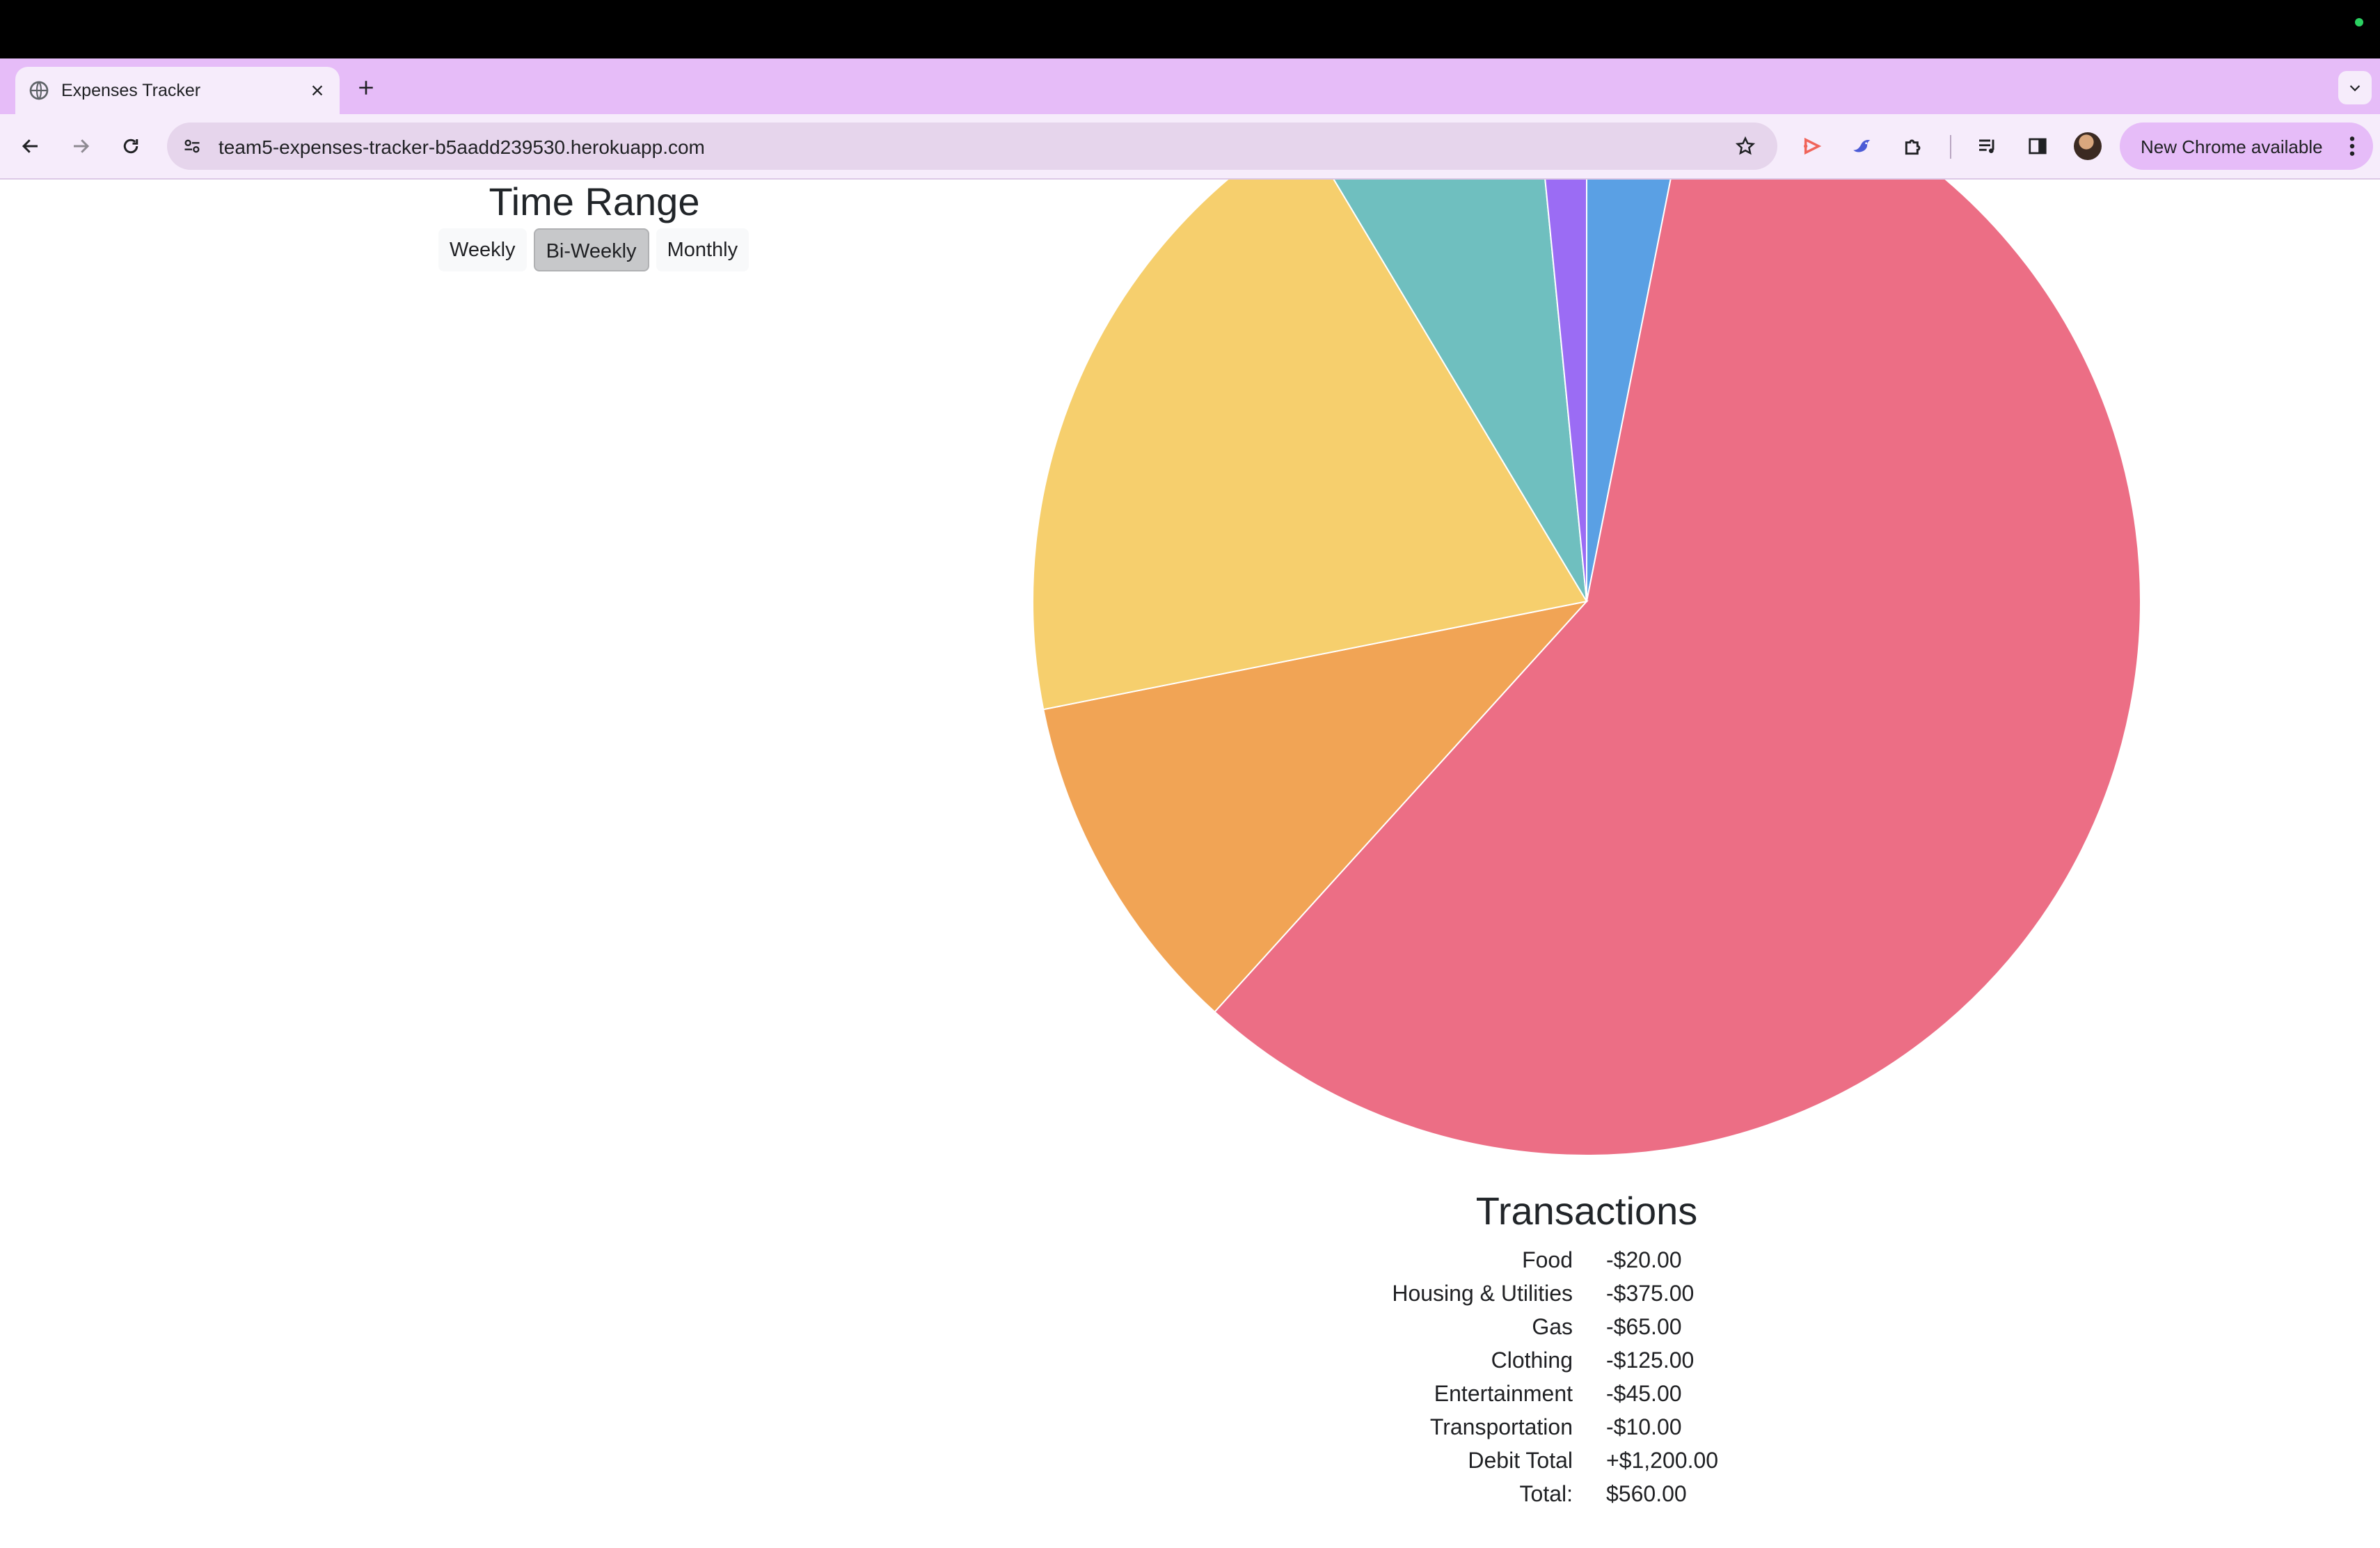  Describe the element at coordinates (1862, 146) in the screenshot. I see `bird-extension-icon` at that location.